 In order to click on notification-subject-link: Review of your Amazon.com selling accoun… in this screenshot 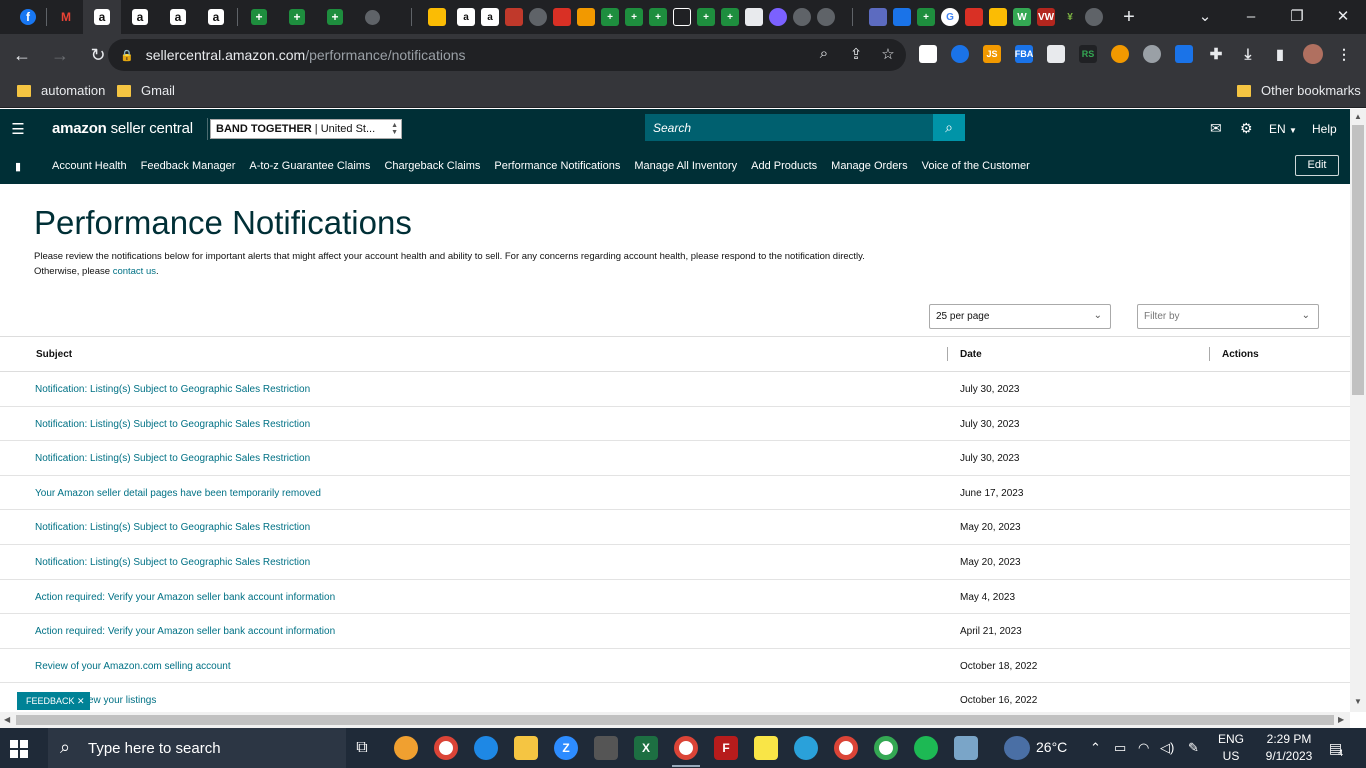, I will do `click(133, 666)`.